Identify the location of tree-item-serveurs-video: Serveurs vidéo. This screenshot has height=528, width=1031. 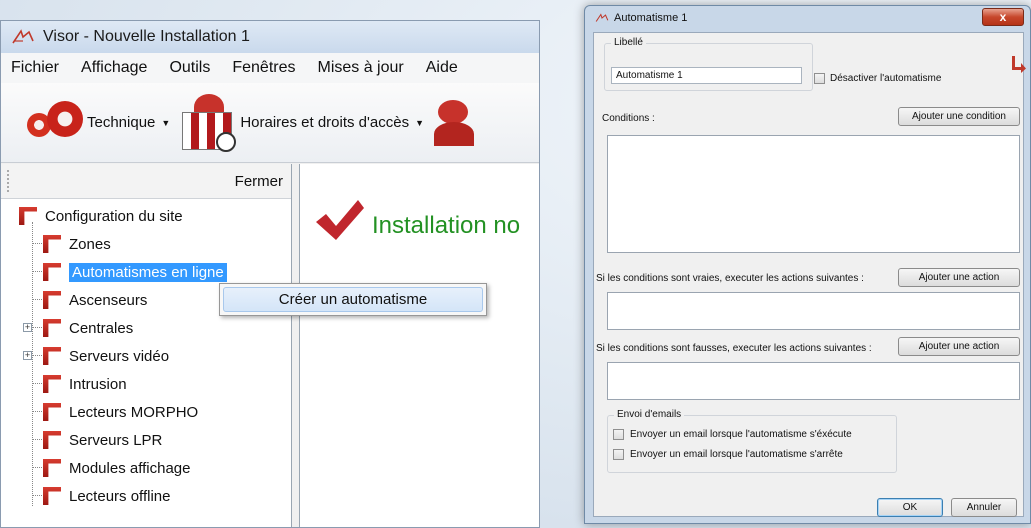
(106, 356).